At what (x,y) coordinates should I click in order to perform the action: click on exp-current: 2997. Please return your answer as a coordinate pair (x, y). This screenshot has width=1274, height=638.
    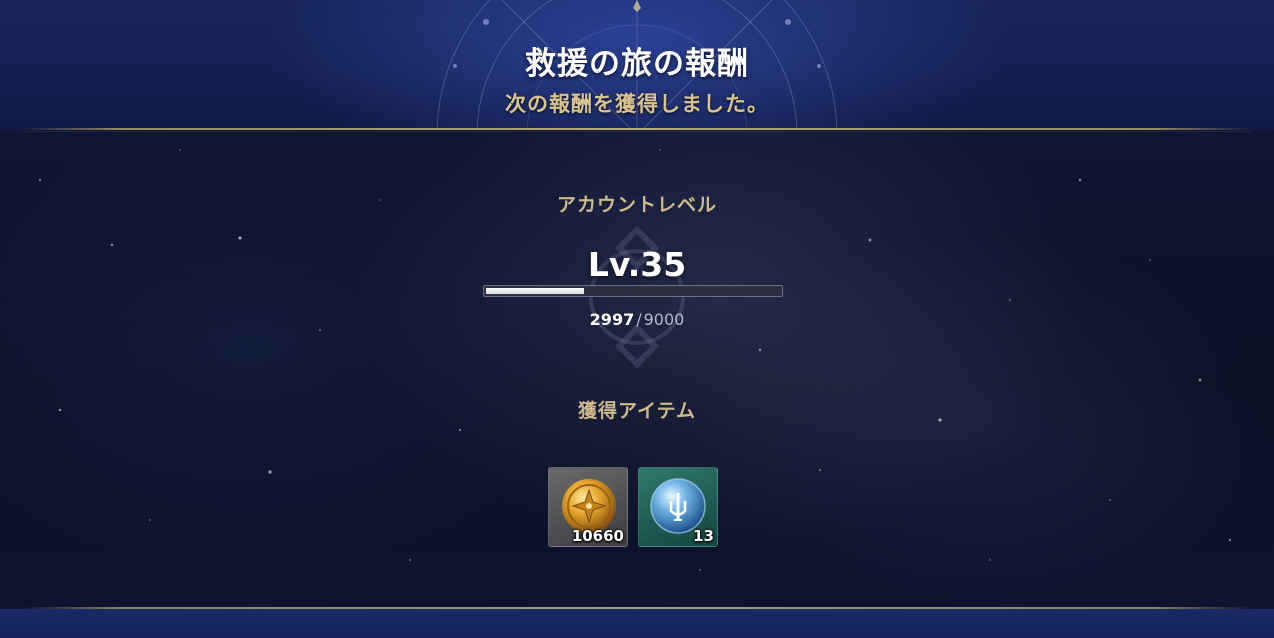
    Looking at the image, I should click on (612, 319).